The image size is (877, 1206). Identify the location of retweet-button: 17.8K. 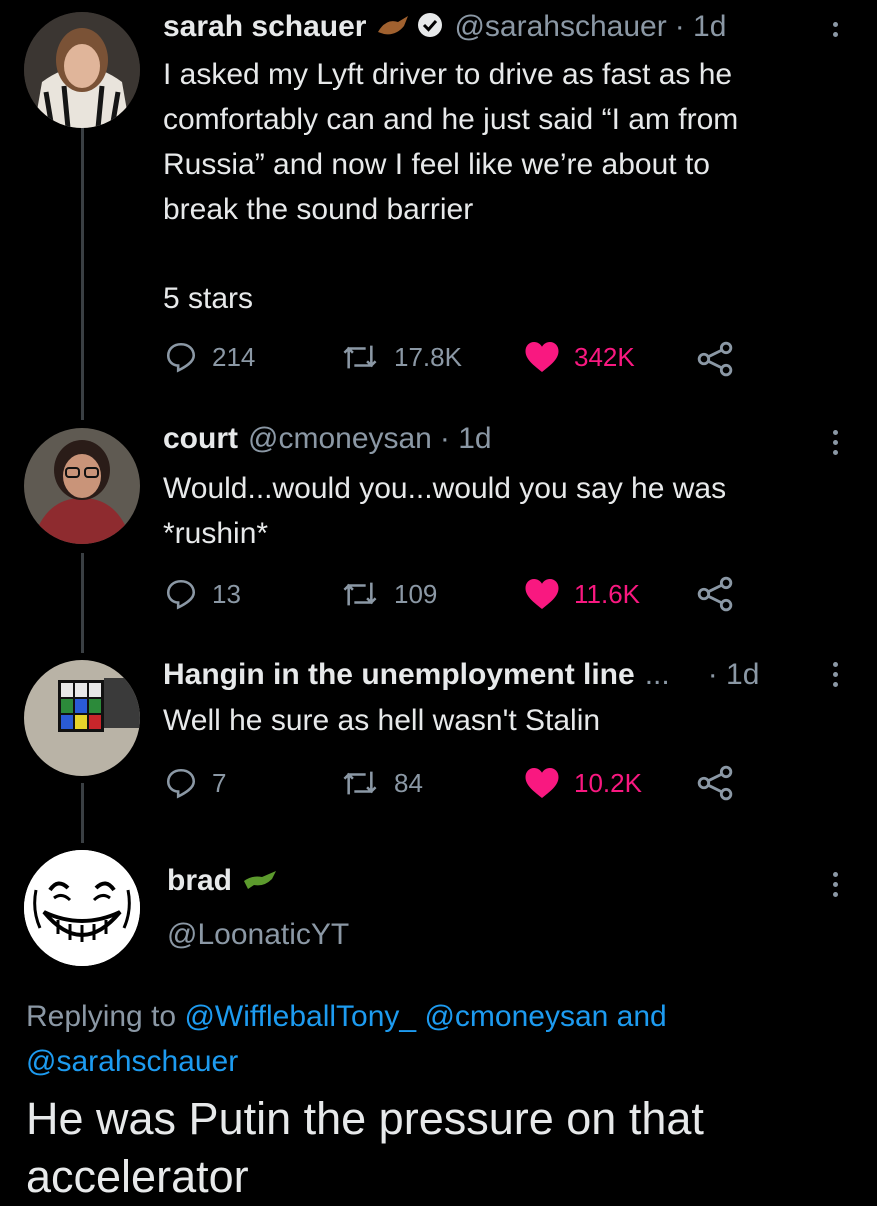
(401, 357).